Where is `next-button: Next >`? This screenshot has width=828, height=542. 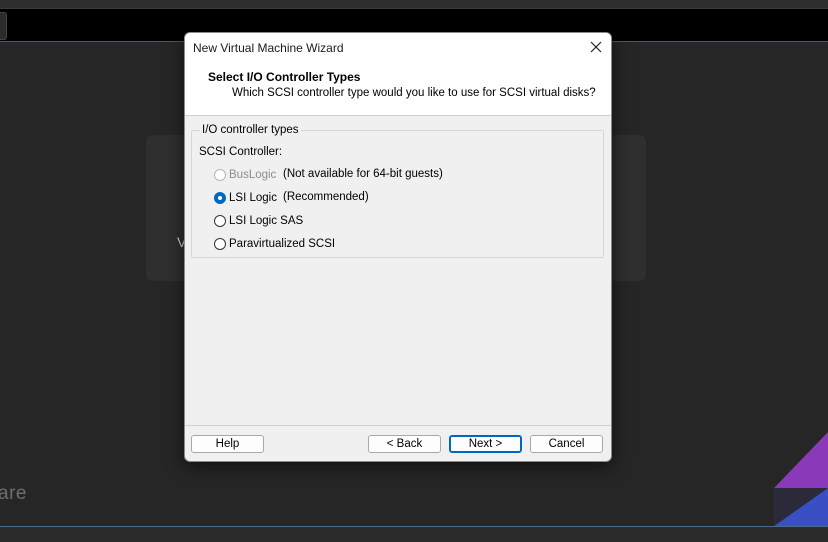
next-button: Next > is located at coordinates (485, 444).